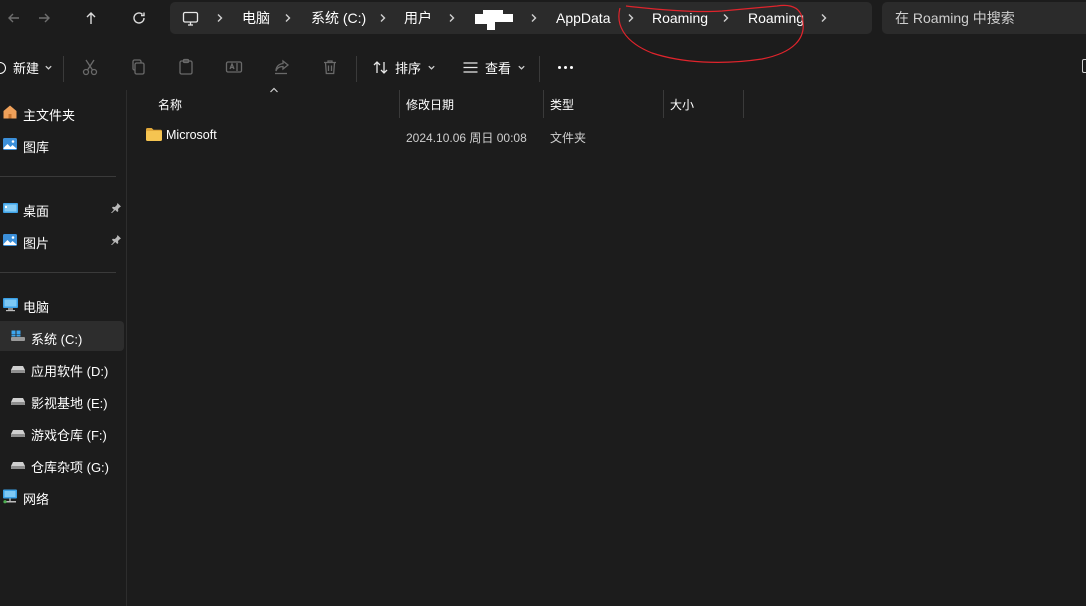 Image resolution: width=1086 pixels, height=606 pixels. What do you see at coordinates (330, 67) in the screenshot?
I see `delete-icon` at bounding box center [330, 67].